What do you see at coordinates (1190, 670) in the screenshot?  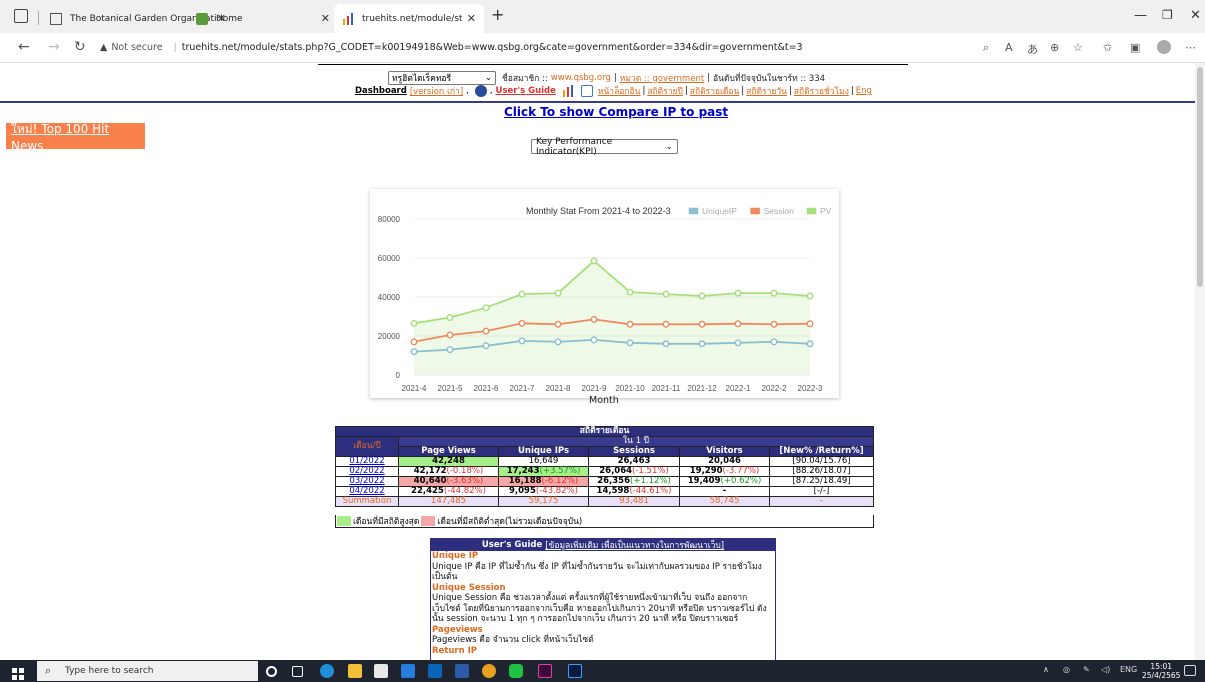 I see `notification-icon` at bounding box center [1190, 670].